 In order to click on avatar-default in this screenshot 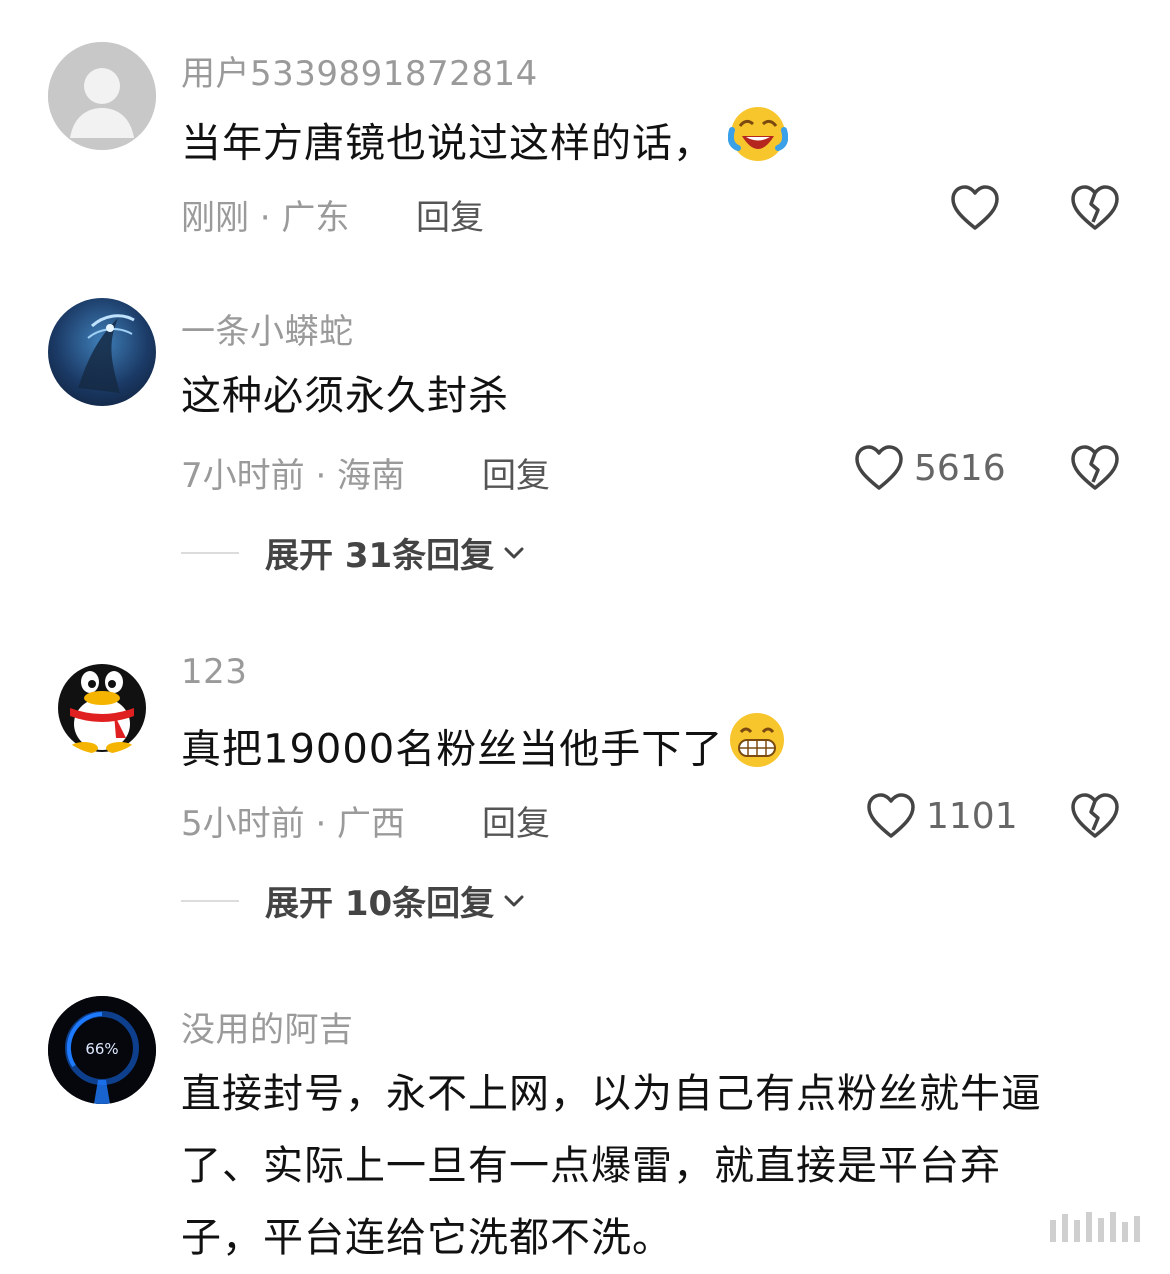, I will do `click(102, 96)`.